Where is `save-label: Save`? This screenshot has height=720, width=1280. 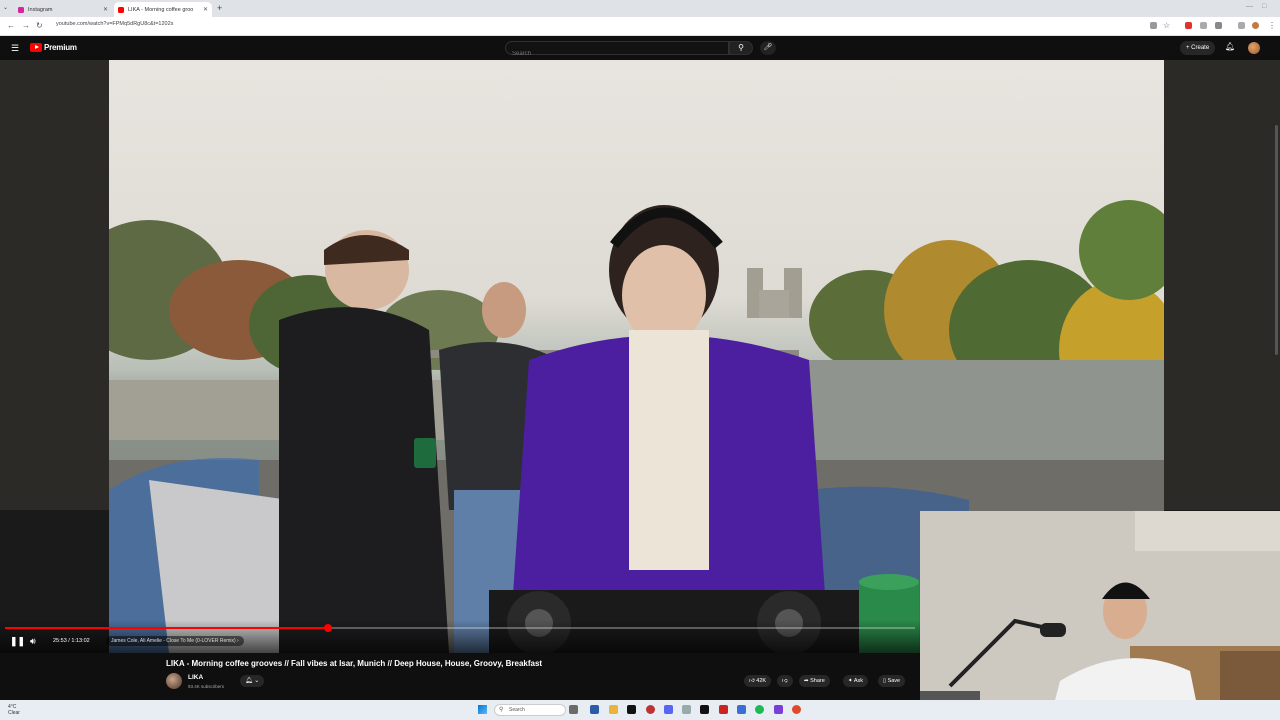
save-label: Save is located at coordinates (894, 681).